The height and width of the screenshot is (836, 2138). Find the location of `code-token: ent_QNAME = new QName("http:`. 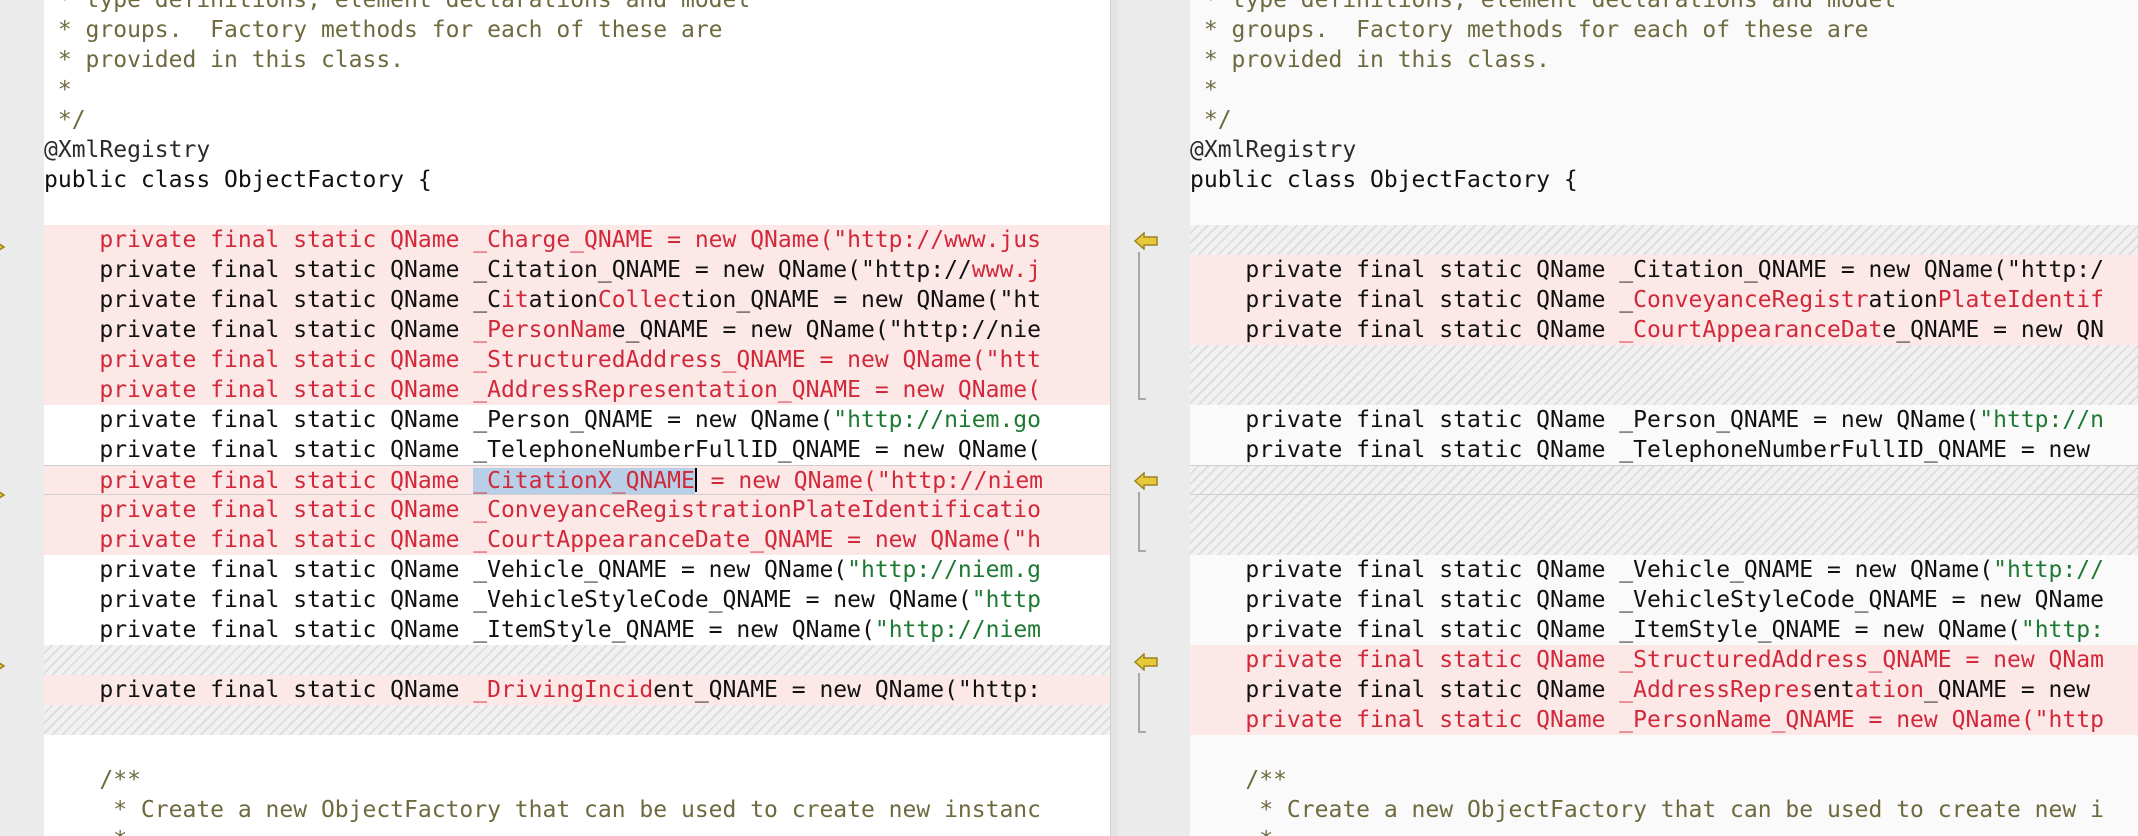

code-token: ent_QNAME = new QName("http: is located at coordinates (847, 690).